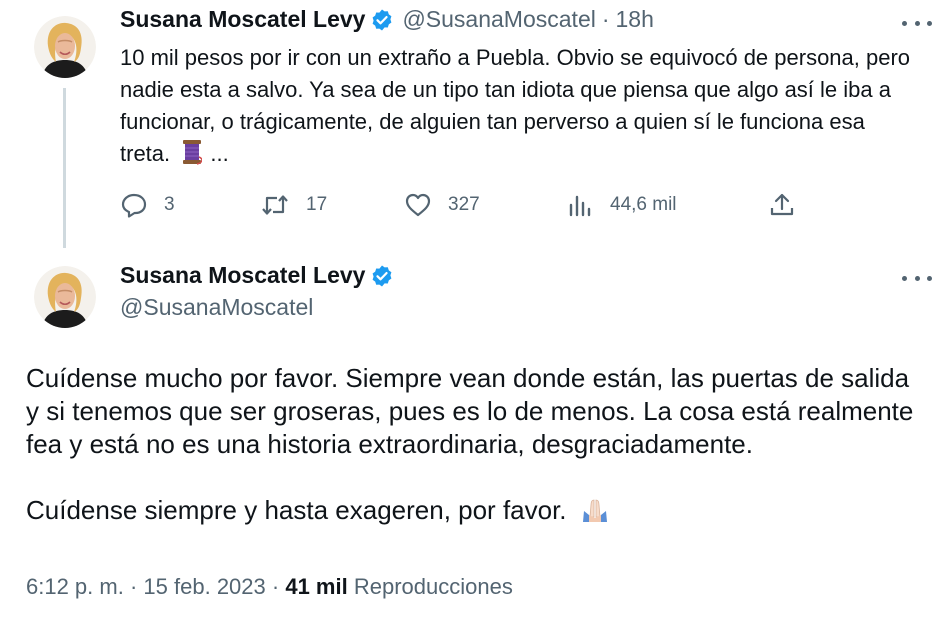 The width and height of the screenshot is (945, 620). What do you see at coordinates (580, 206) in the screenshot?
I see `analytics-icon` at bounding box center [580, 206].